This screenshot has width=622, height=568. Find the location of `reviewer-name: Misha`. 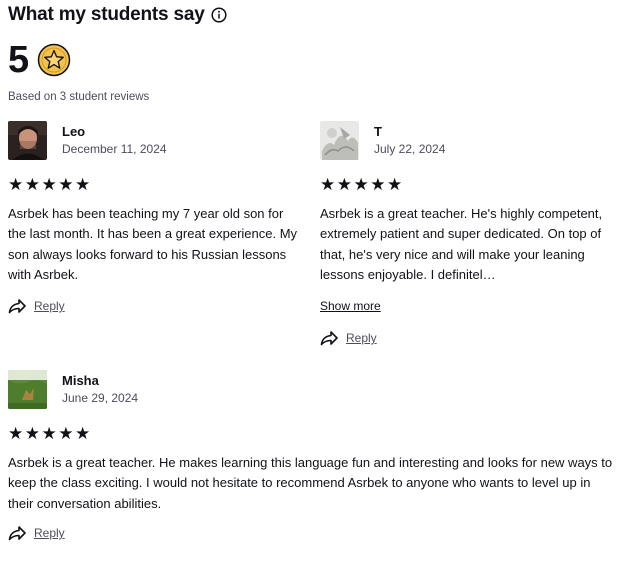

reviewer-name: Misha is located at coordinates (80, 380).